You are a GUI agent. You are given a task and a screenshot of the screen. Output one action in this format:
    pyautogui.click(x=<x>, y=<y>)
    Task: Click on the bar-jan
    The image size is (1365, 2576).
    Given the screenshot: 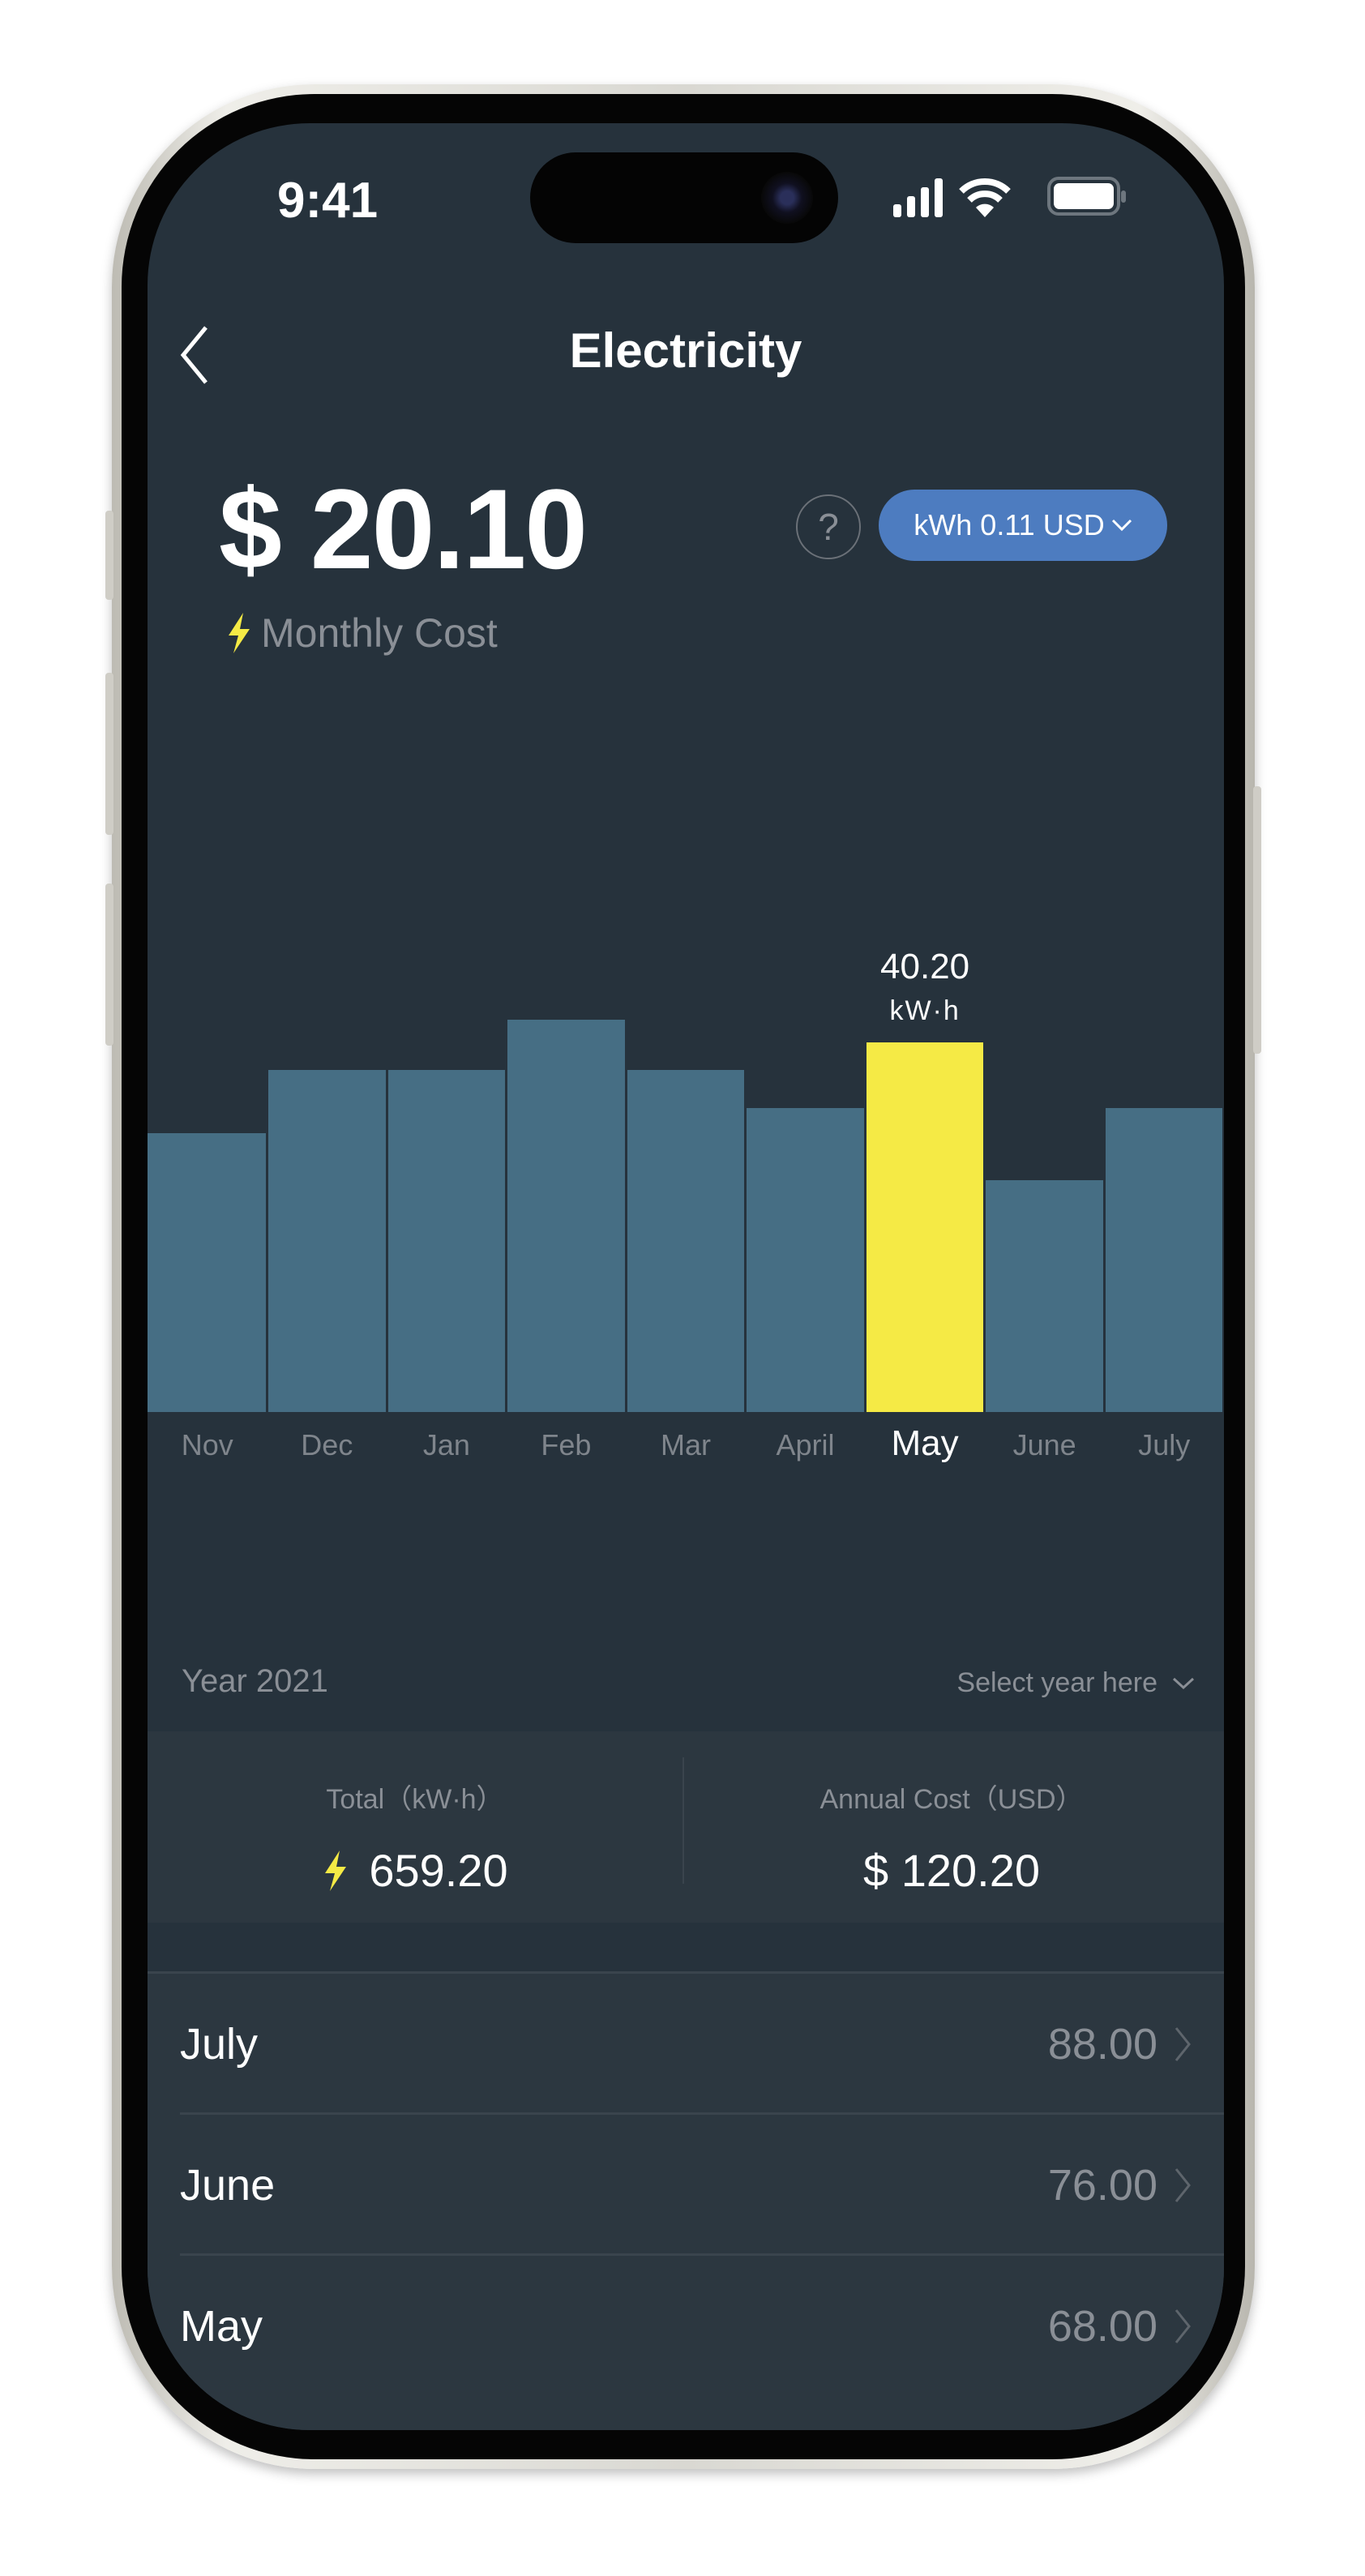 What is the action you would take?
    pyautogui.click(x=447, y=1241)
    